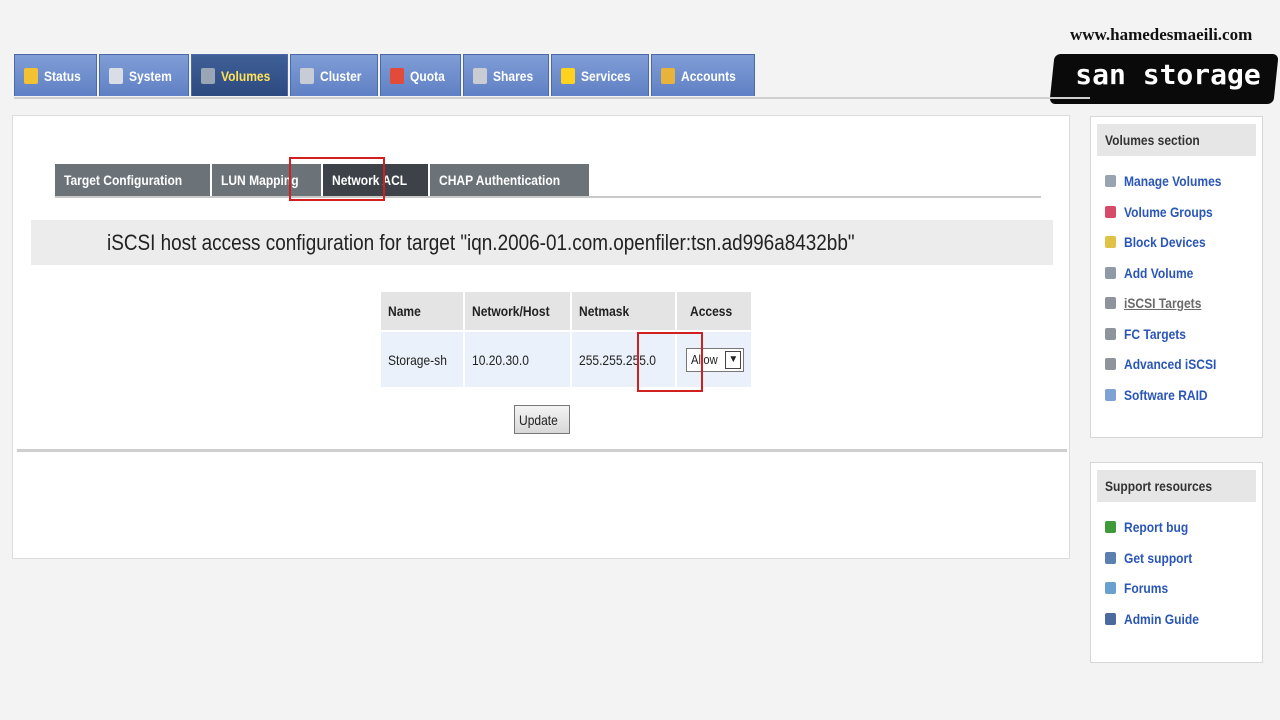  Describe the element at coordinates (1176, 558) in the screenshot. I see `sidebar-item-get-support: Get support` at that location.